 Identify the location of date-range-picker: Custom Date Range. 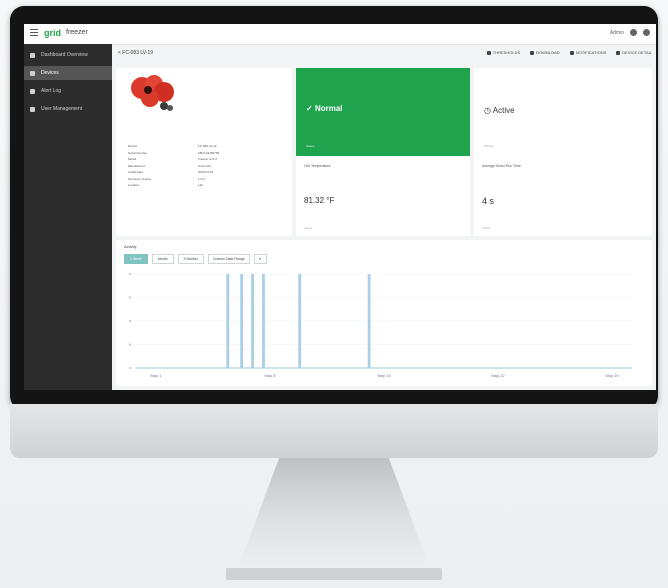
(228, 259).